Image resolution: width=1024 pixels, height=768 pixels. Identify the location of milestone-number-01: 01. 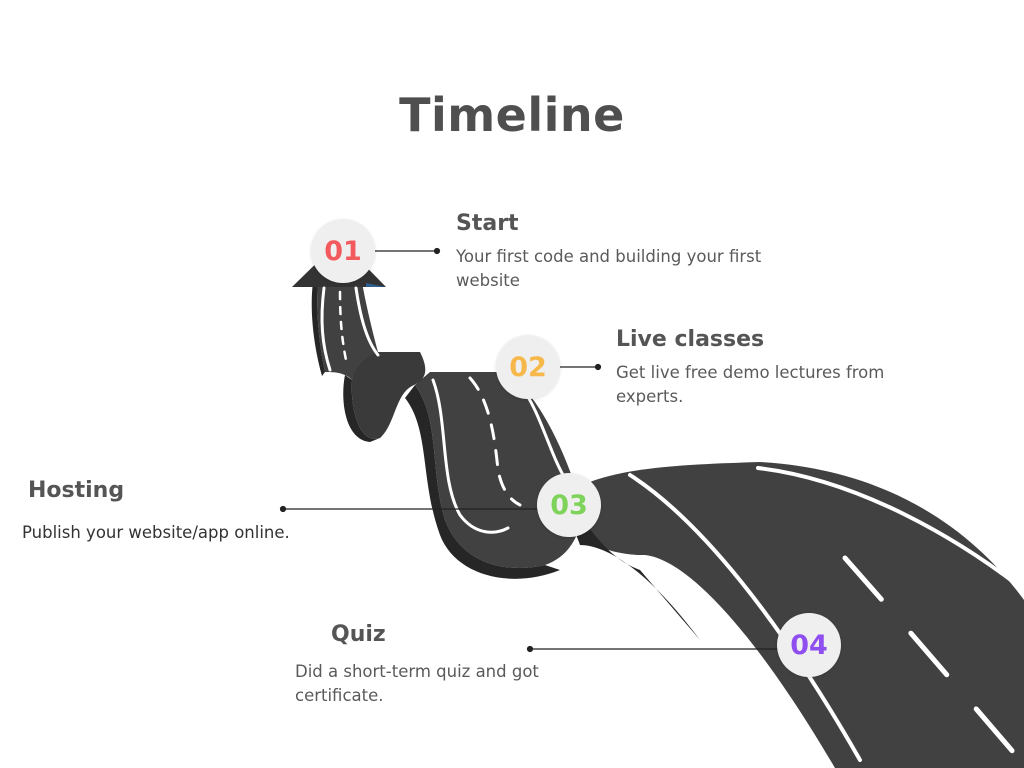
(343, 251).